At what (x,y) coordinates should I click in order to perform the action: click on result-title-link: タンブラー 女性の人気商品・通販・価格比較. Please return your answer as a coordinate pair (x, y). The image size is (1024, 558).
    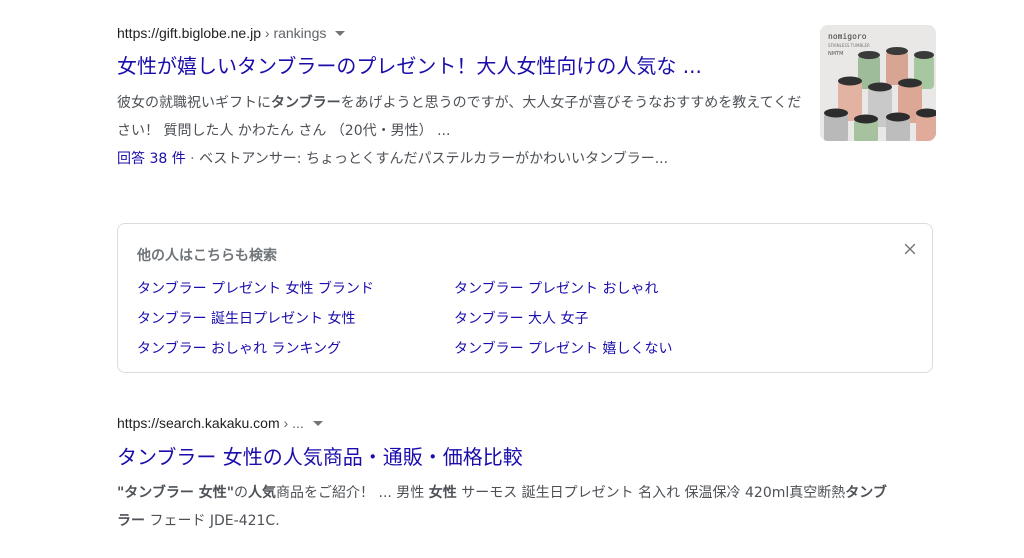
    Looking at the image, I should click on (512, 457).